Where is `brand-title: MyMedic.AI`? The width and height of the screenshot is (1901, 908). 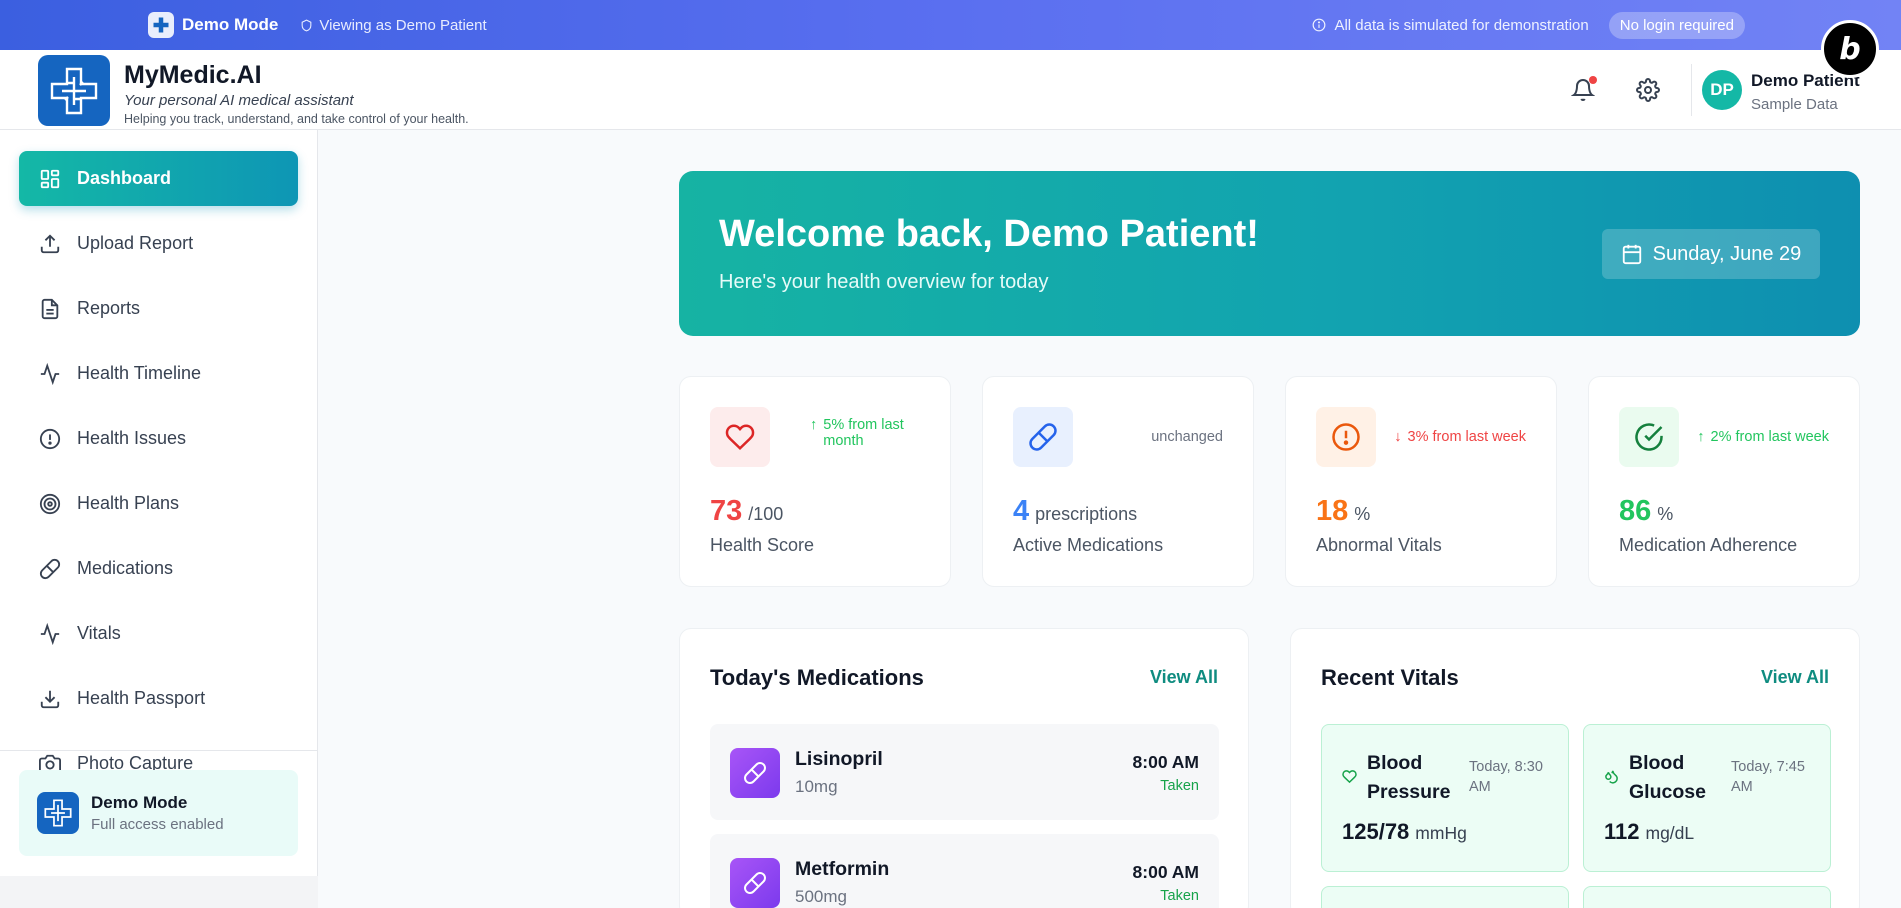
brand-title: MyMedic.AI is located at coordinates (193, 75).